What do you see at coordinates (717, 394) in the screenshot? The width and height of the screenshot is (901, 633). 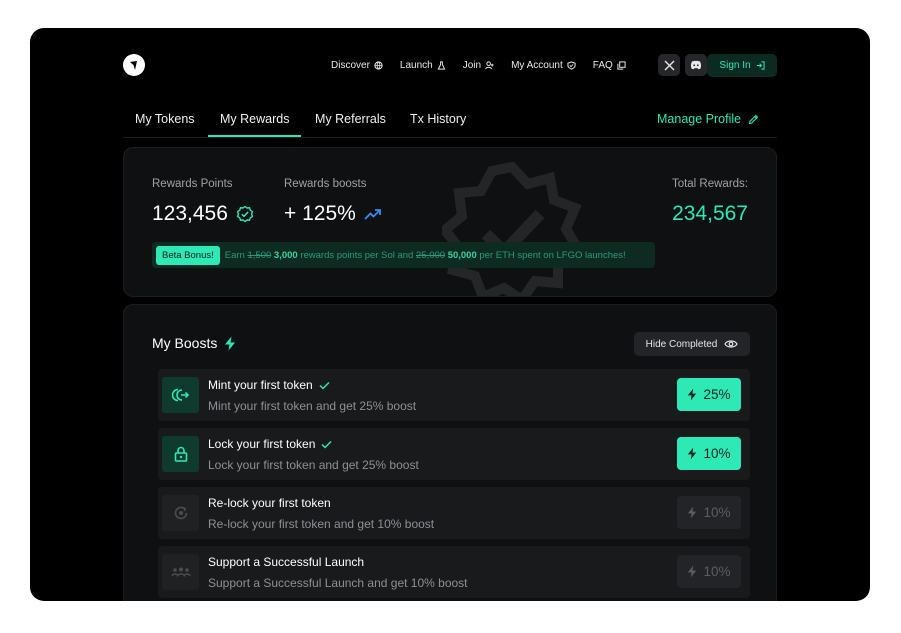 I see `boost-percent-value: 25%` at bounding box center [717, 394].